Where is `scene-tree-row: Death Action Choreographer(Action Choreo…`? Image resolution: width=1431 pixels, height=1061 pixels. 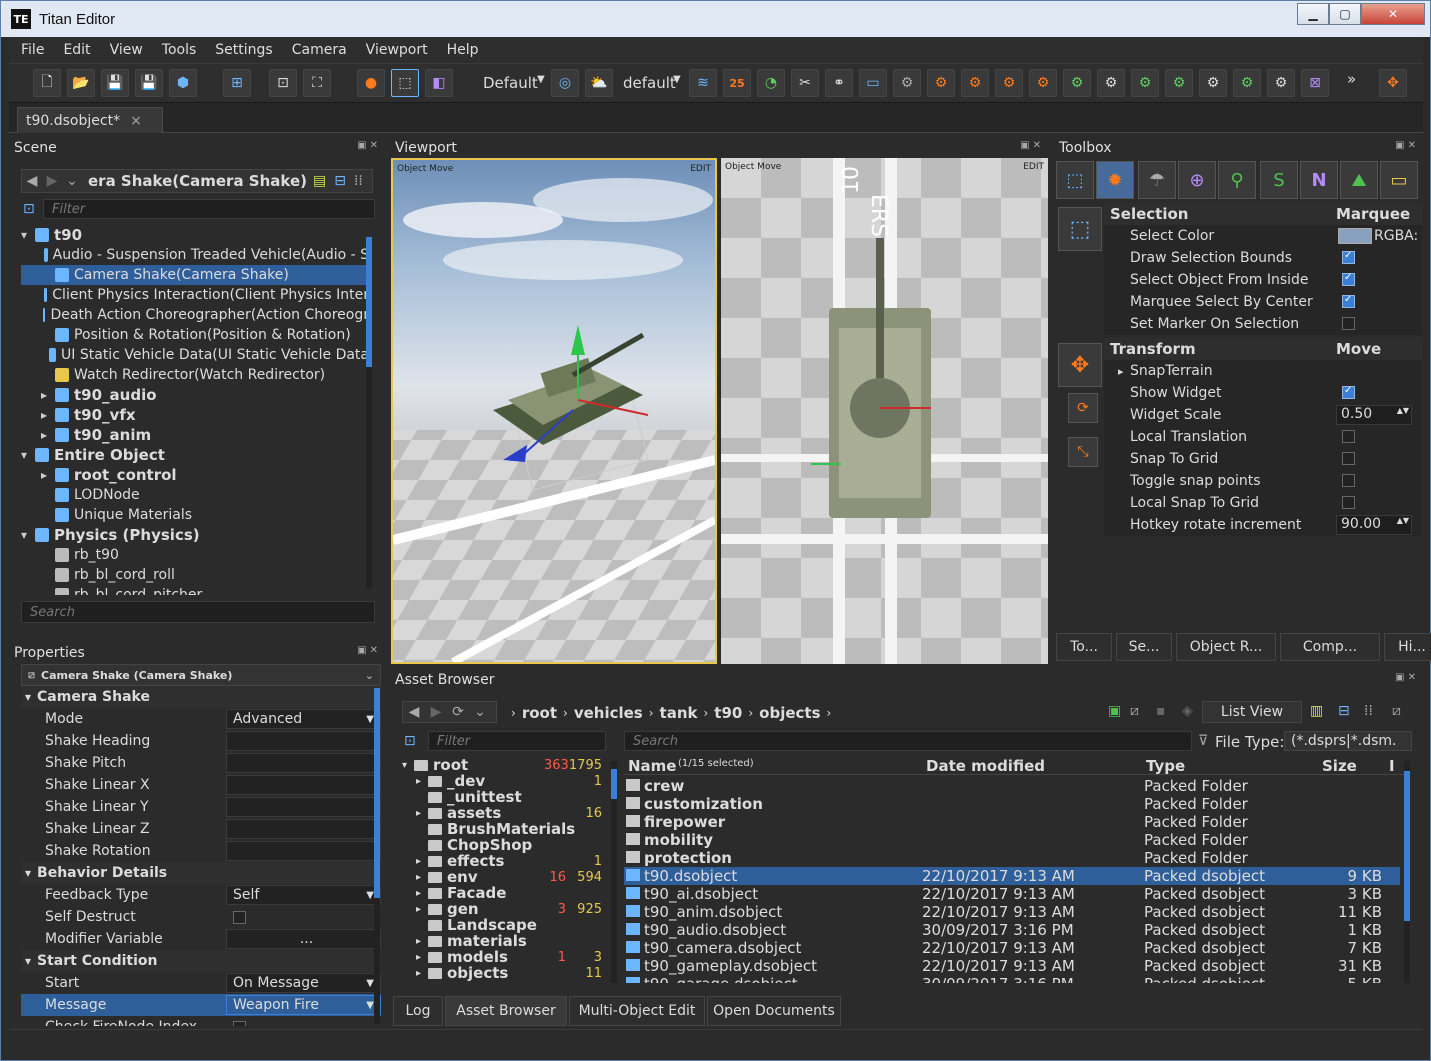 scene-tree-row: Death Action Choreographer(Action Choreo… is located at coordinates (195, 315).